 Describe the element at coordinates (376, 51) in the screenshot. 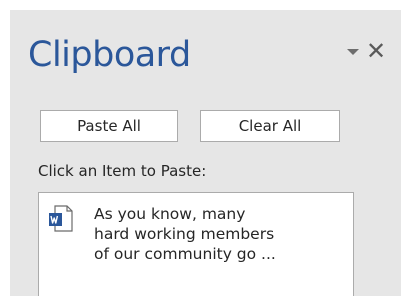

I see `close-icon: ✕` at that location.